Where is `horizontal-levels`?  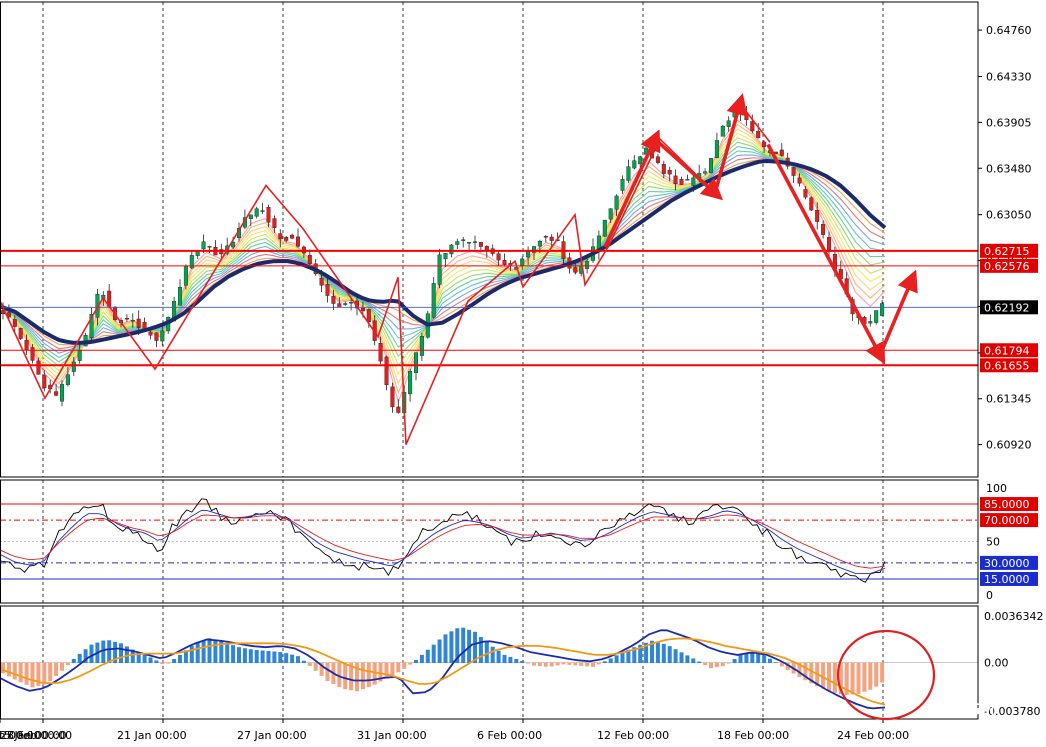 horizontal-levels is located at coordinates (489, 308).